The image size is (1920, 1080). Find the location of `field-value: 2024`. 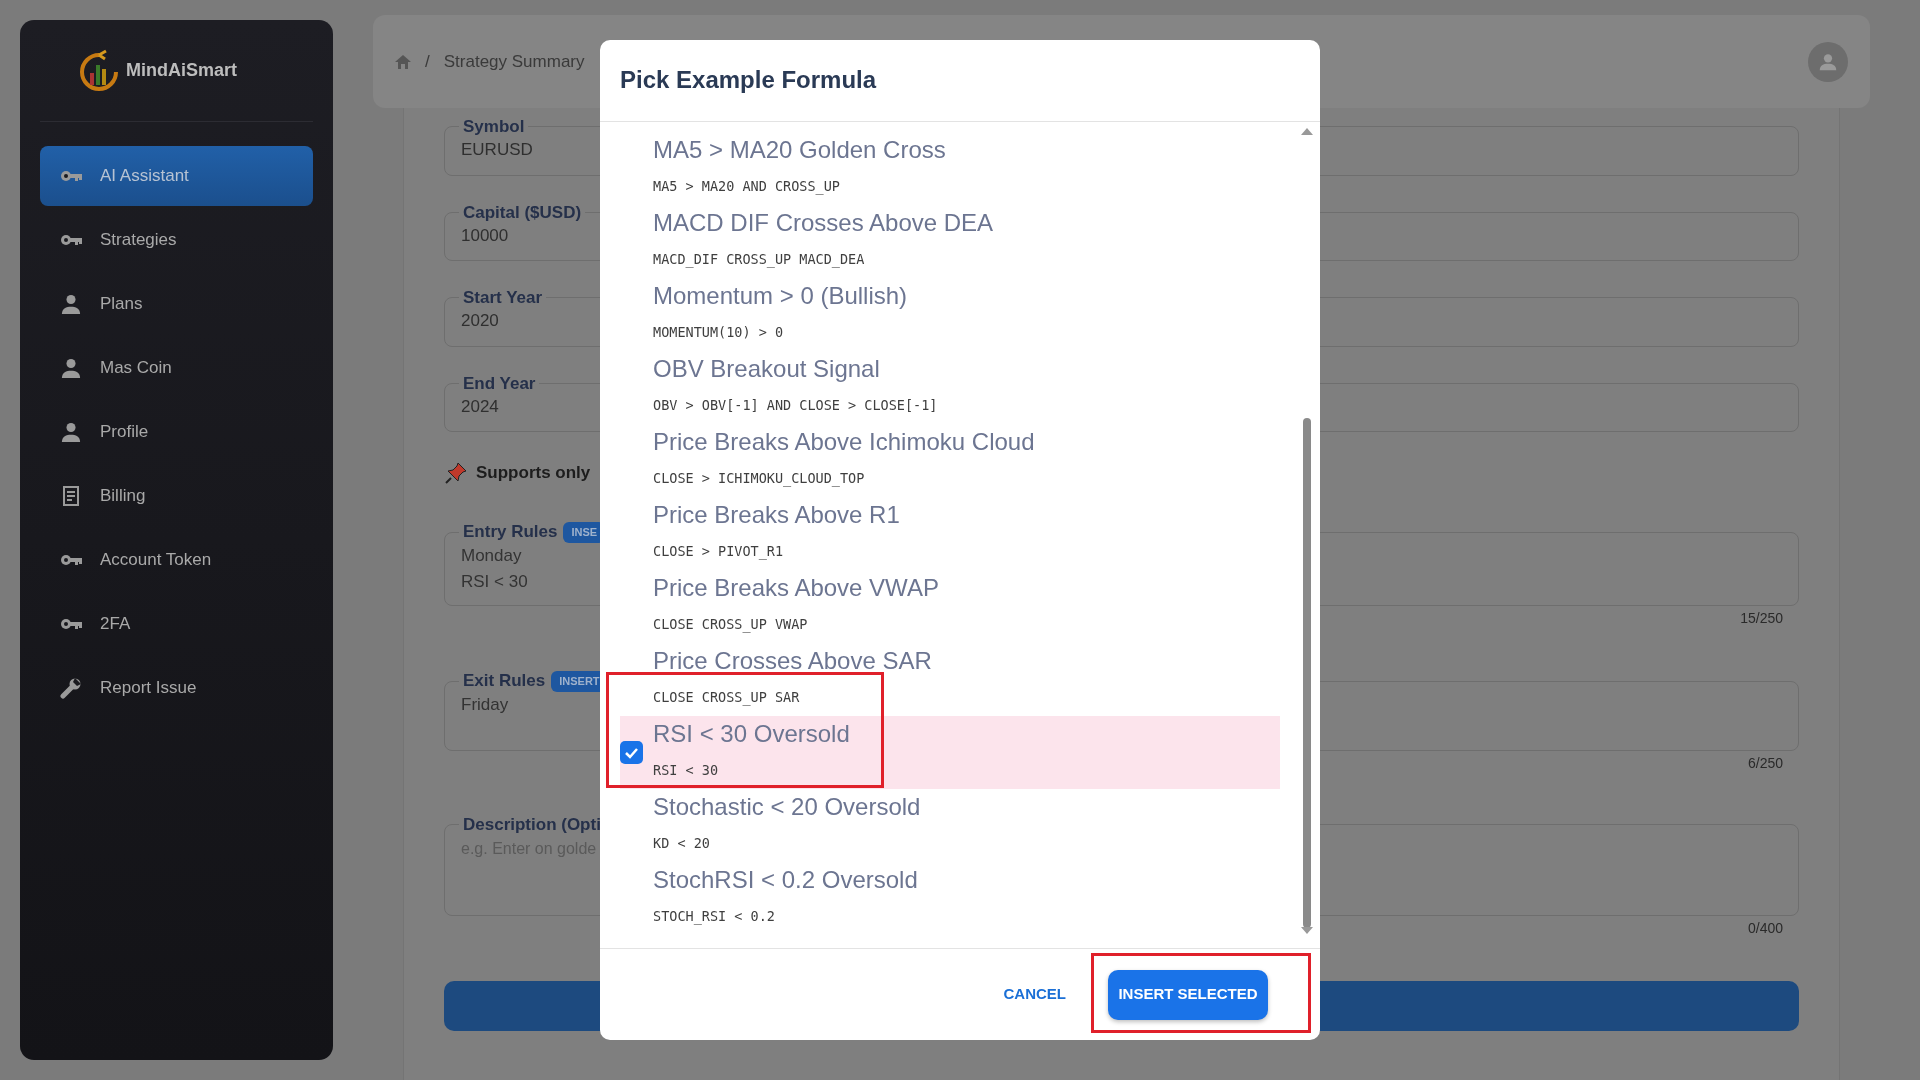

field-value: 2024 is located at coordinates (480, 406).